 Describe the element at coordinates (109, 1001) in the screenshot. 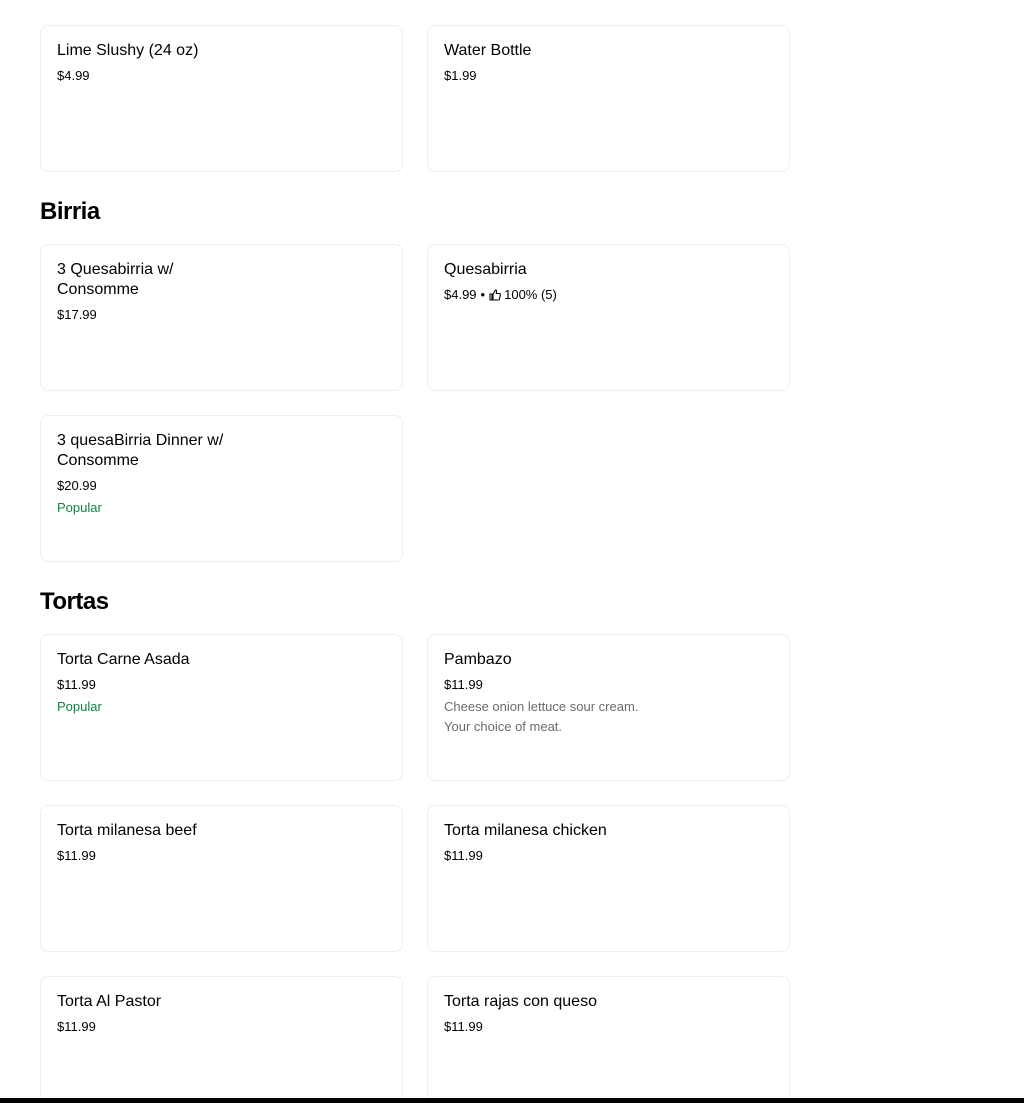

I see `item-name: Torta Al Pastor` at that location.